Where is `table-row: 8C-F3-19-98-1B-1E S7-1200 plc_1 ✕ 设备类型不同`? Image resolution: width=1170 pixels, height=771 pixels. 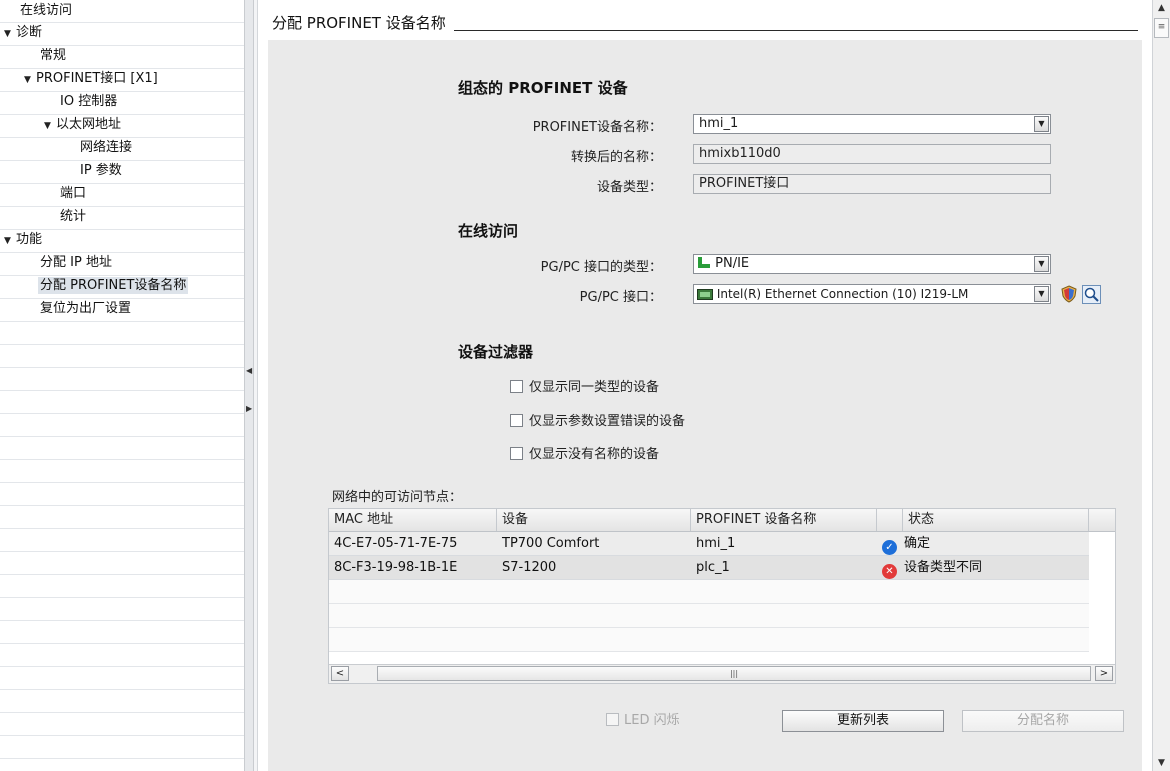
table-row: 8C-F3-19-98-1B-1E S7-1200 plc_1 ✕ 设备类型不同 is located at coordinates (709, 568).